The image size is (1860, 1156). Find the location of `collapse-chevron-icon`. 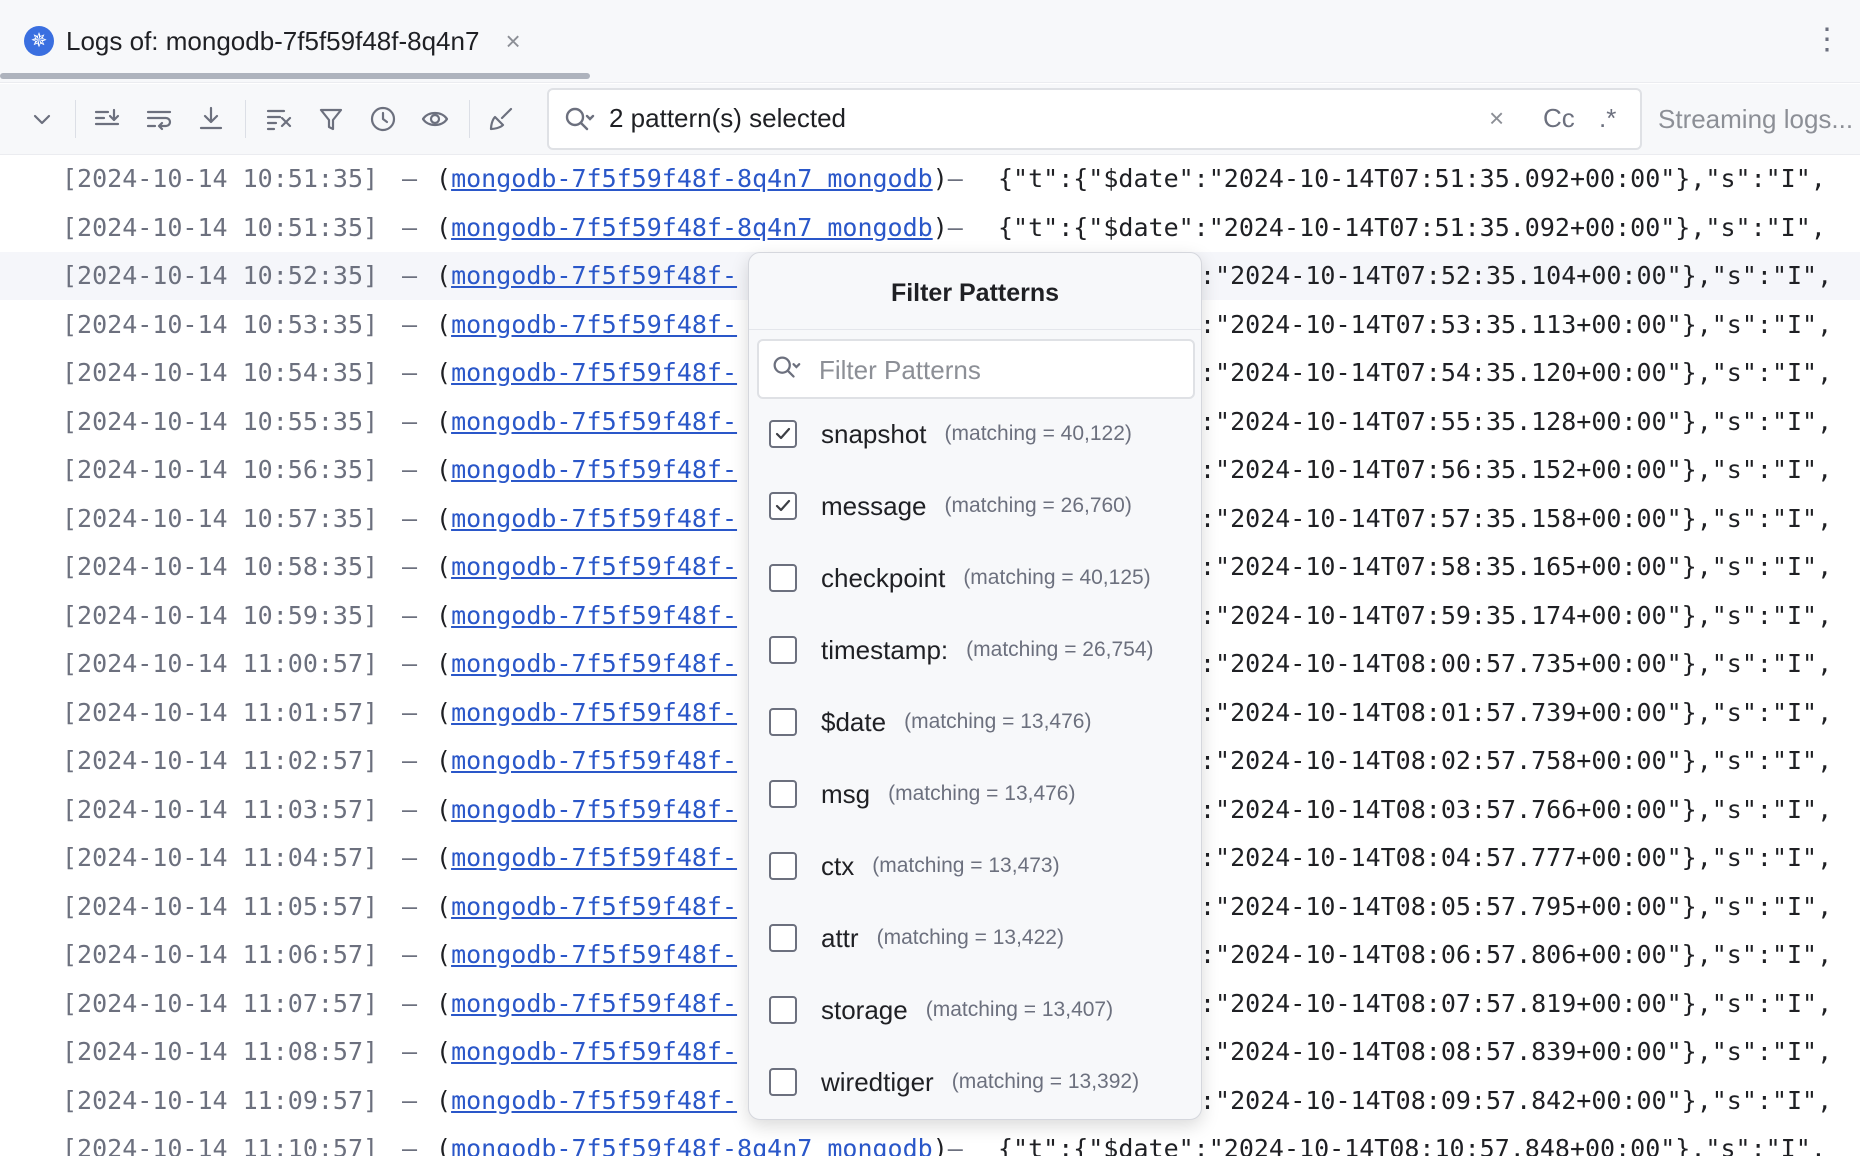

collapse-chevron-icon is located at coordinates (42, 119).